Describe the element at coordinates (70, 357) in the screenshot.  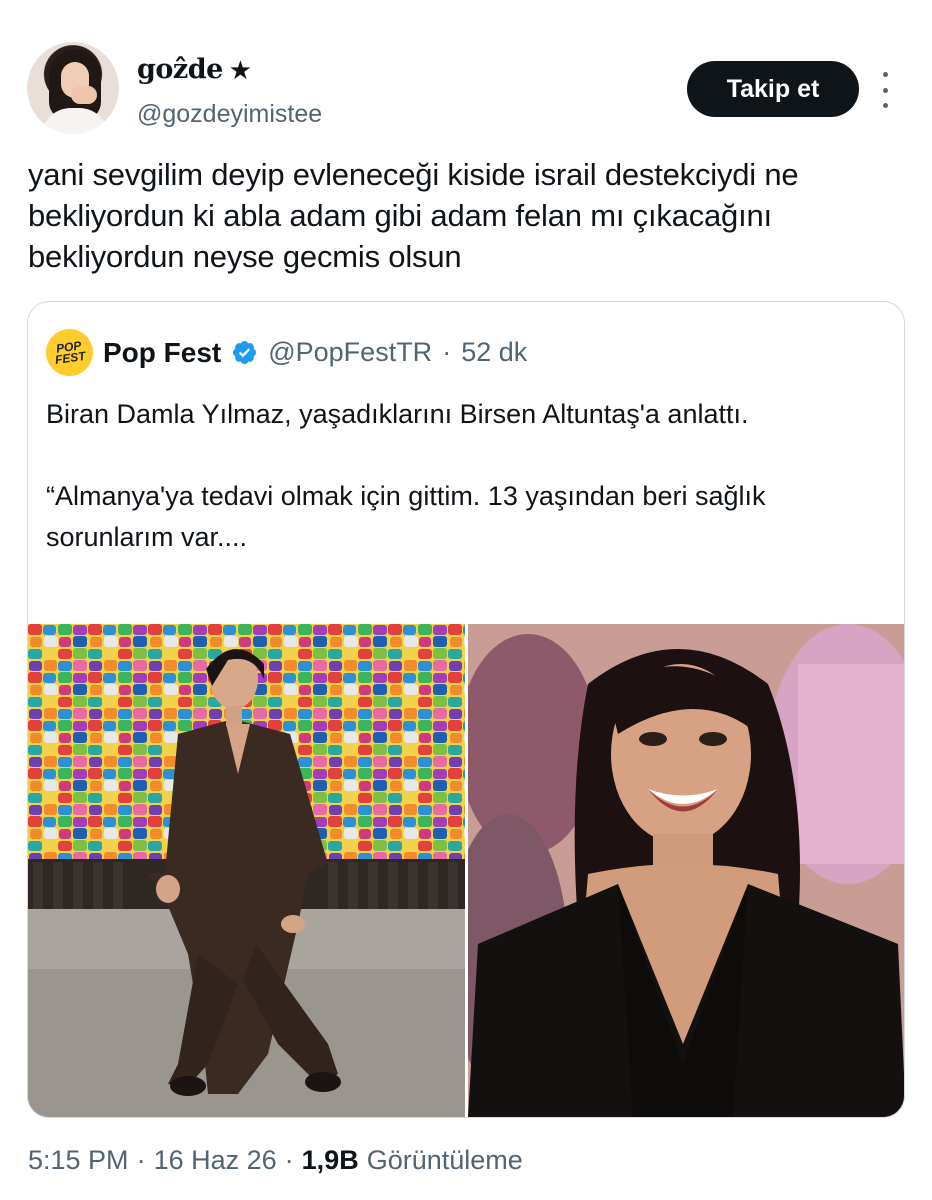
I see `logo-text-line2: FEST` at that location.